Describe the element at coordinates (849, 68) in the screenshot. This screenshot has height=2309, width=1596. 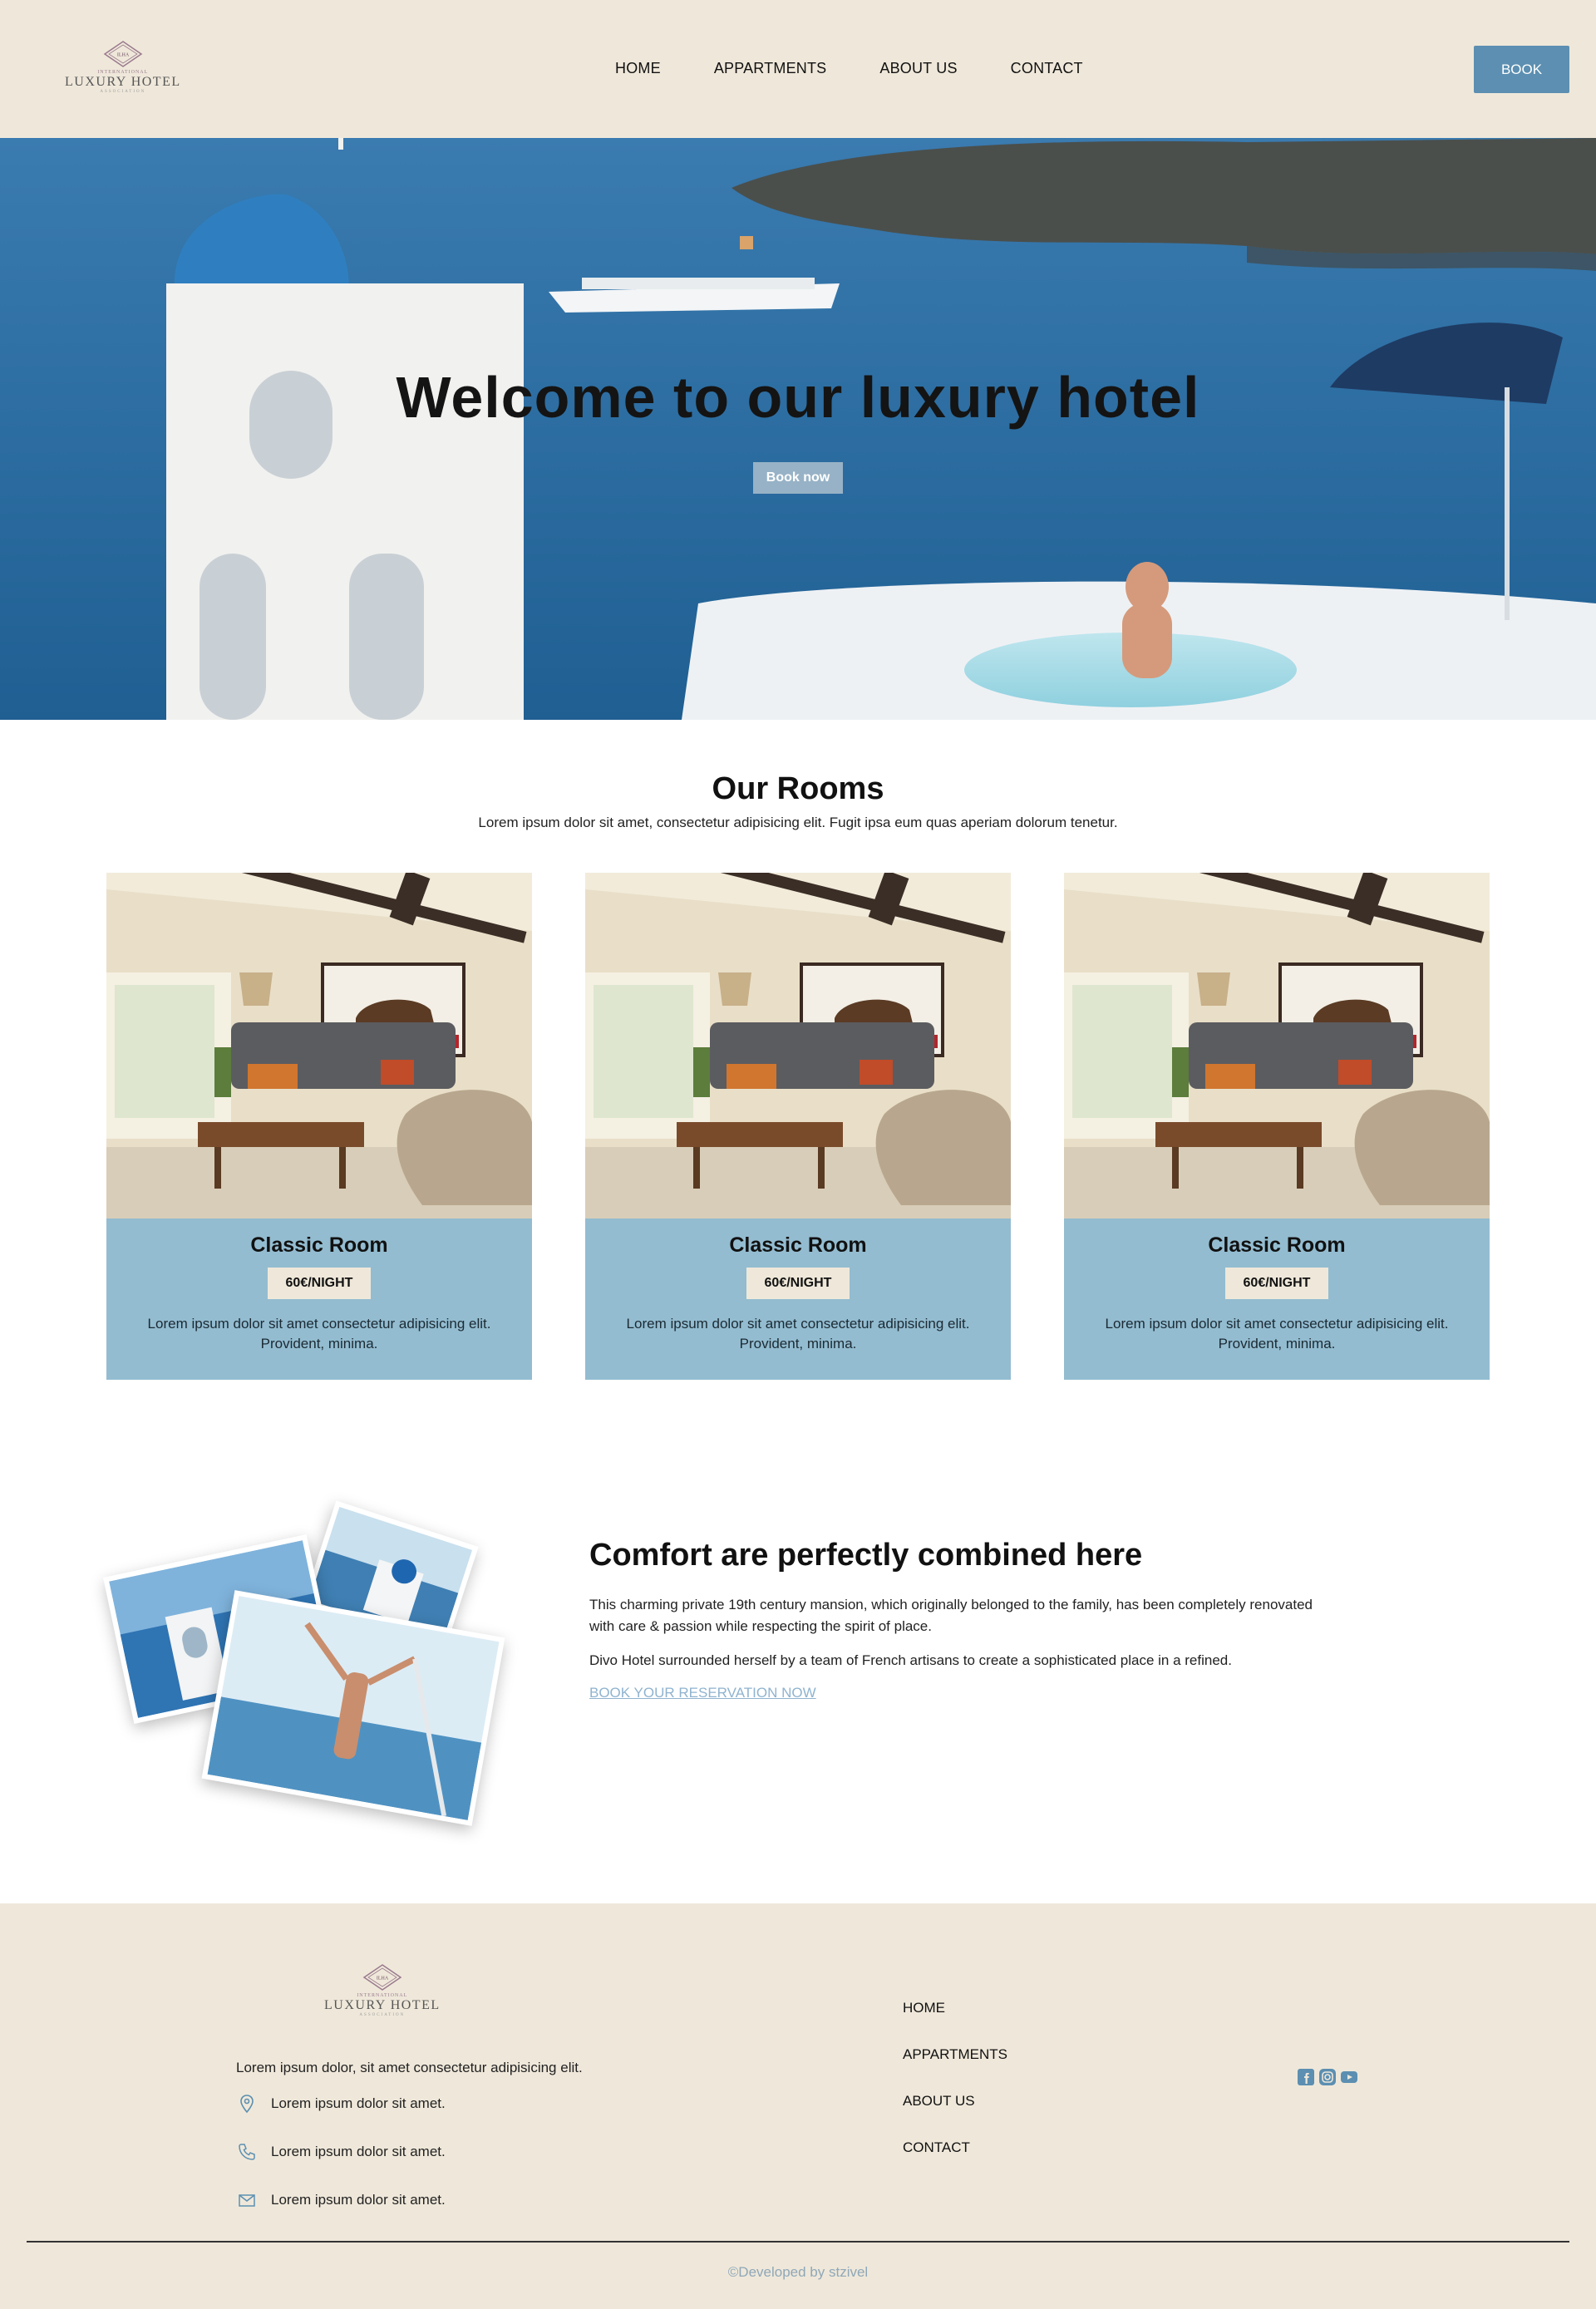
I see `main-nav: HOME APPARTMENTS ABOUT US CONTACT` at that location.